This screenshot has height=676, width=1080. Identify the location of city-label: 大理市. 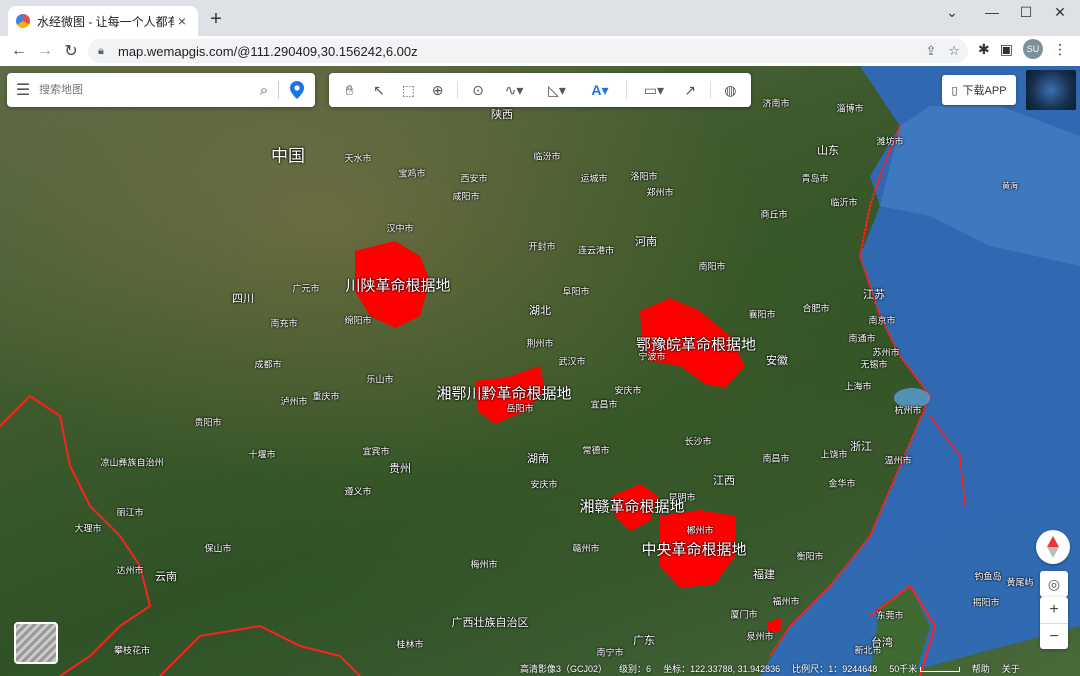
(88, 528).